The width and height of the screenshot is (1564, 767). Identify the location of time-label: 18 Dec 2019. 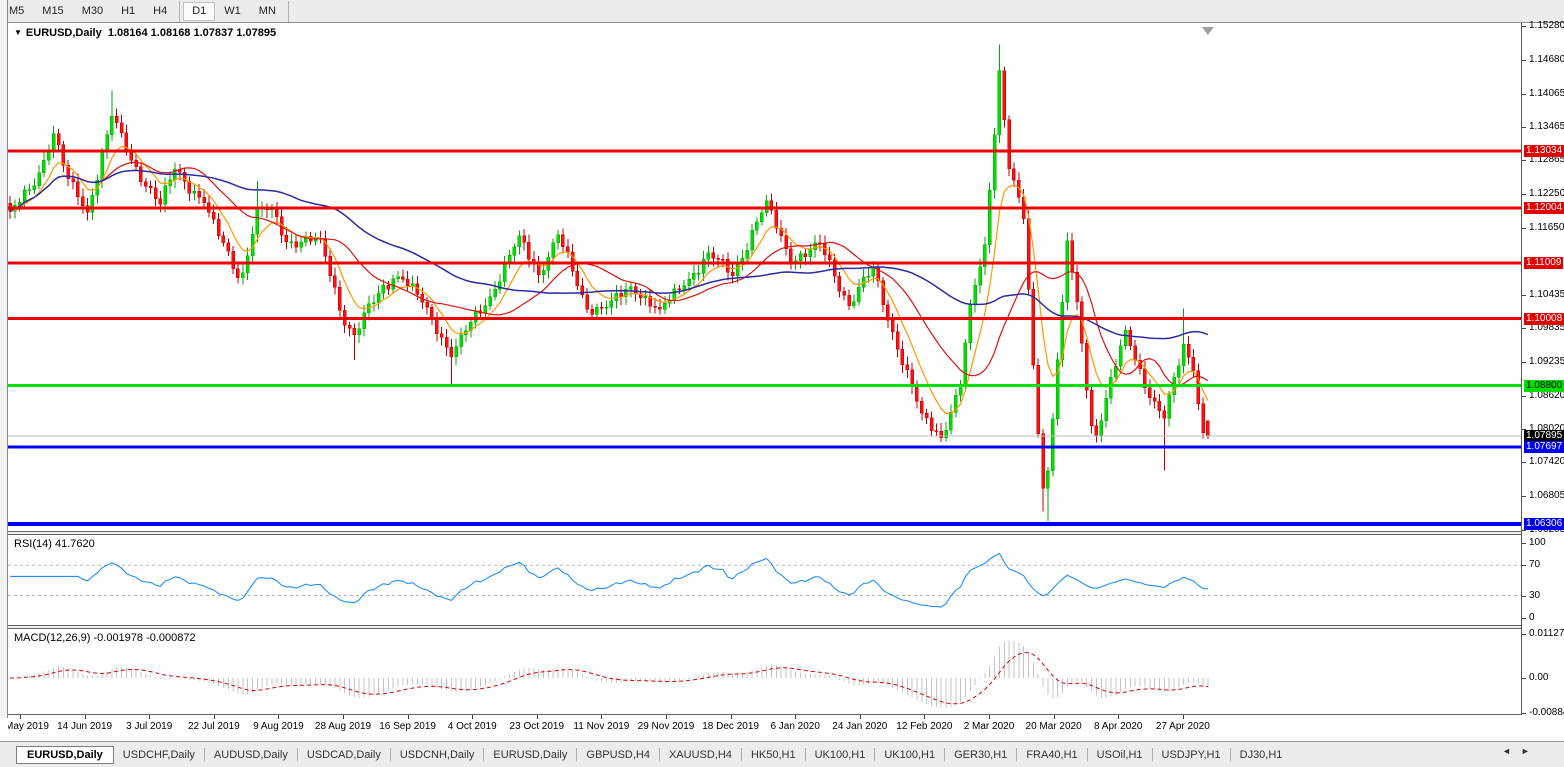
(730, 726).